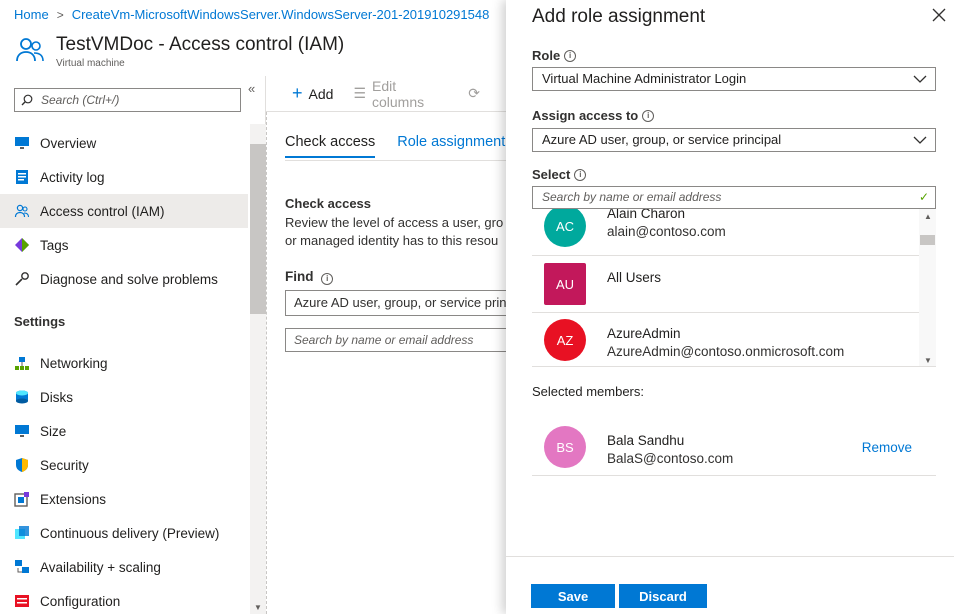  Describe the element at coordinates (663, 596) in the screenshot. I see `discard-button: Discard` at that location.